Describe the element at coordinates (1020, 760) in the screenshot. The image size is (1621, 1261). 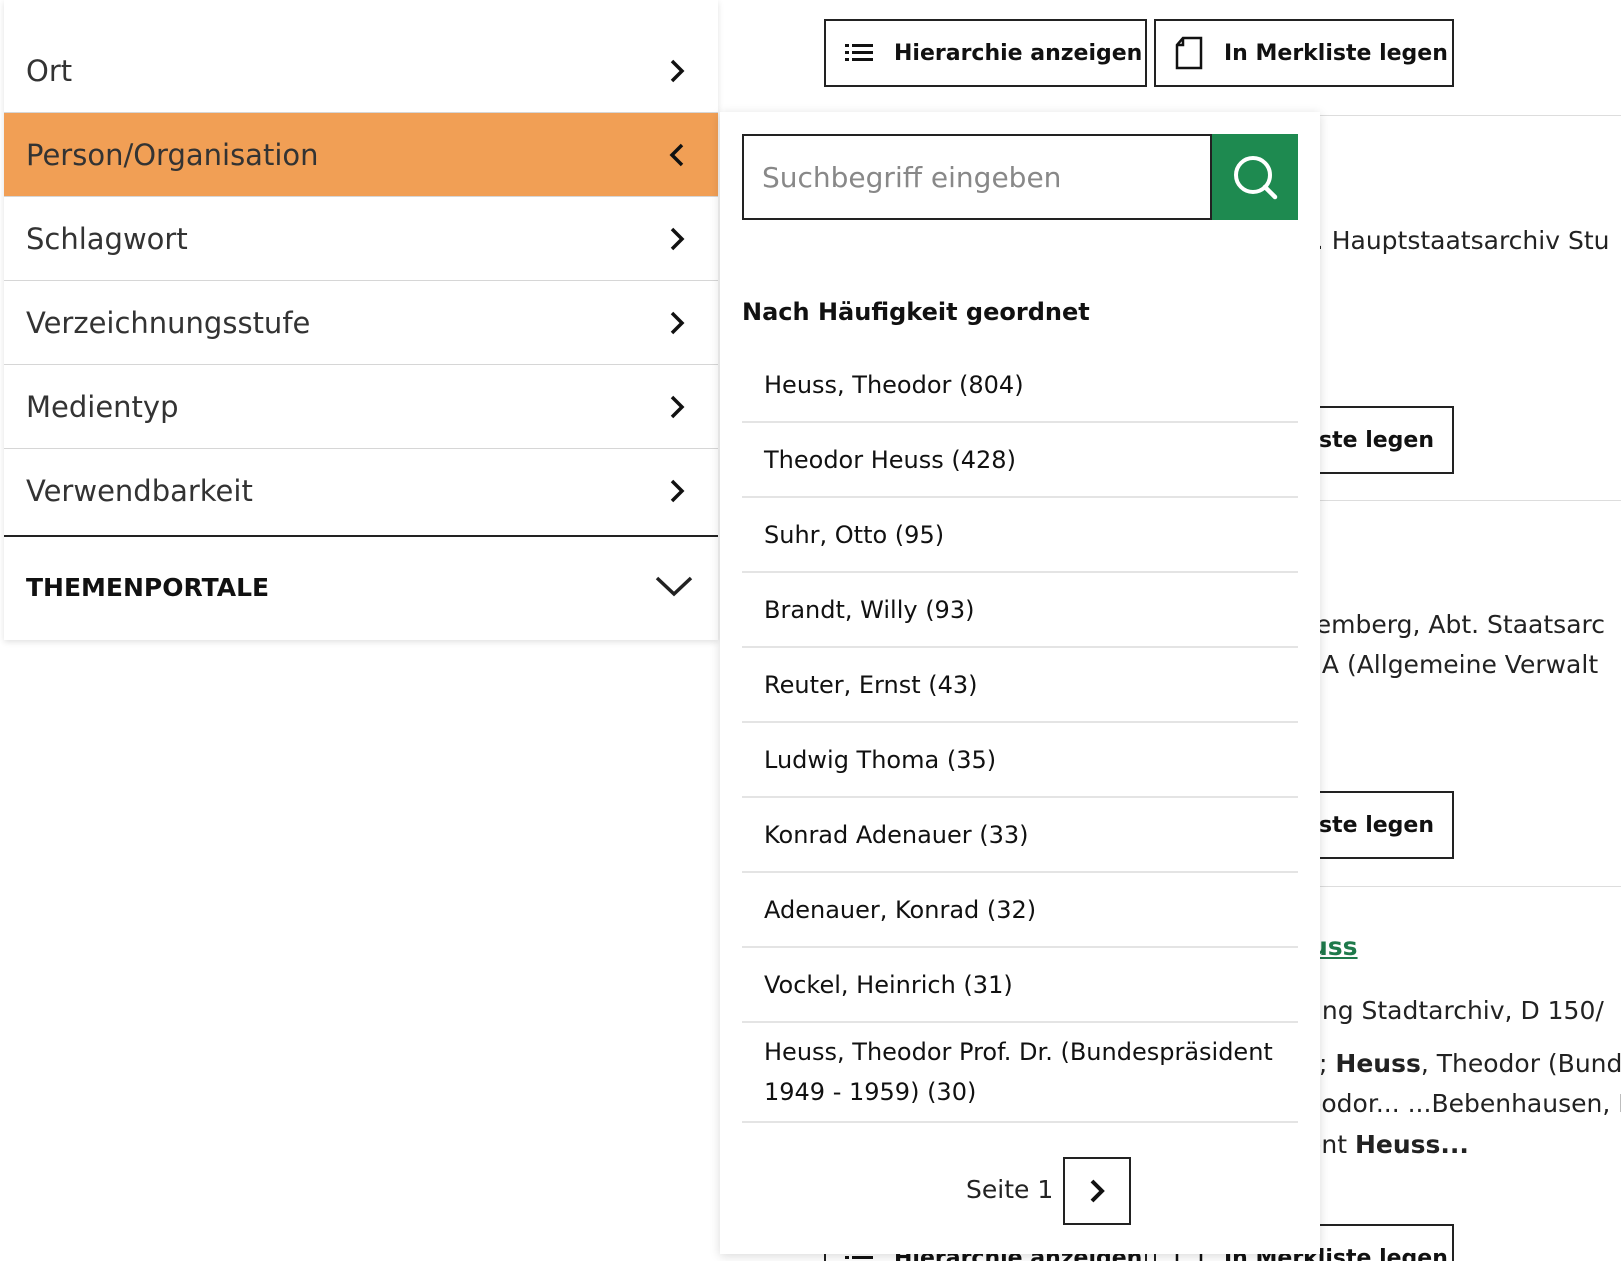
I see `facet-value-item: Ludwig Thoma (35)` at that location.